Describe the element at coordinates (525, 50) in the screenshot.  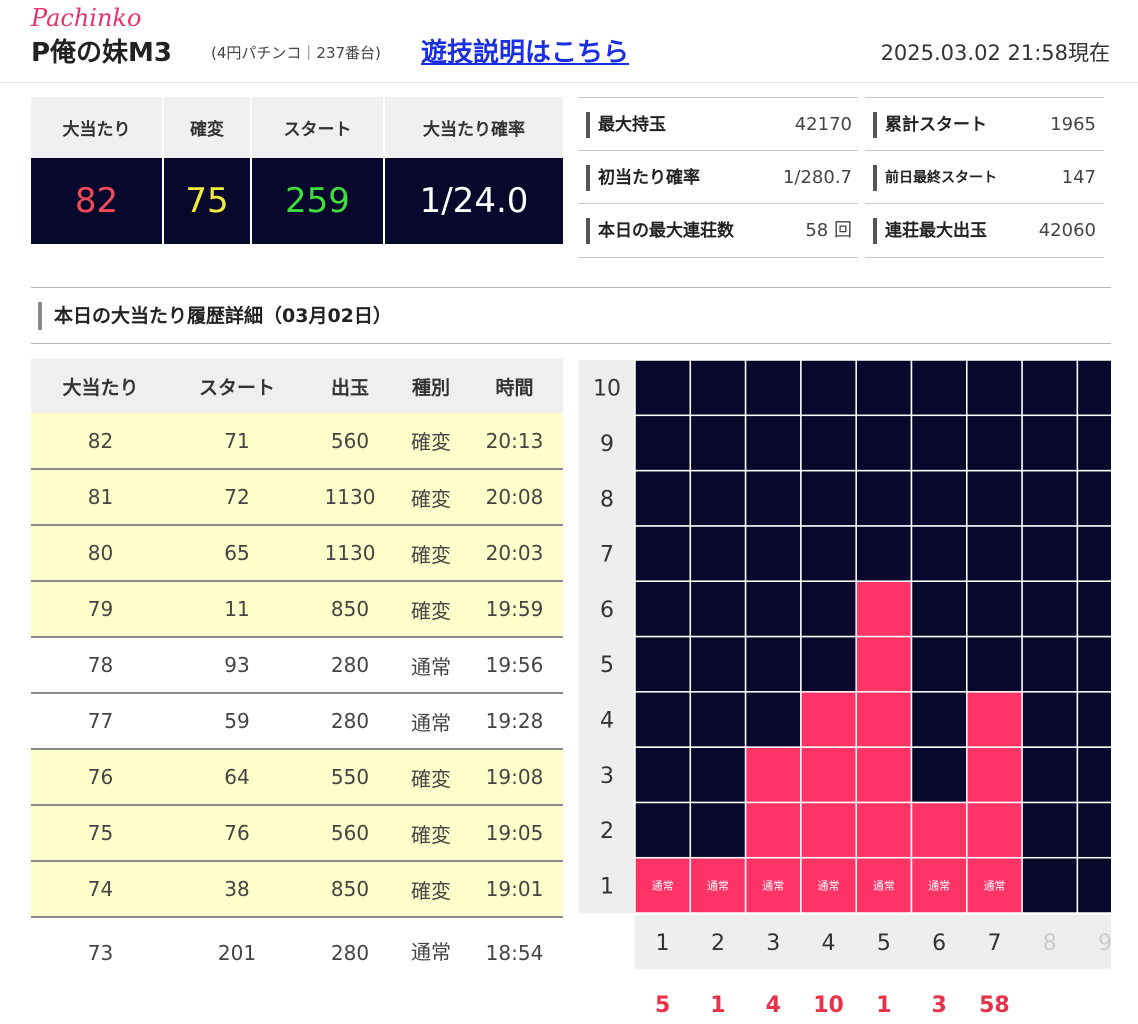
I see `help-link: 遊技説明はこちら` at that location.